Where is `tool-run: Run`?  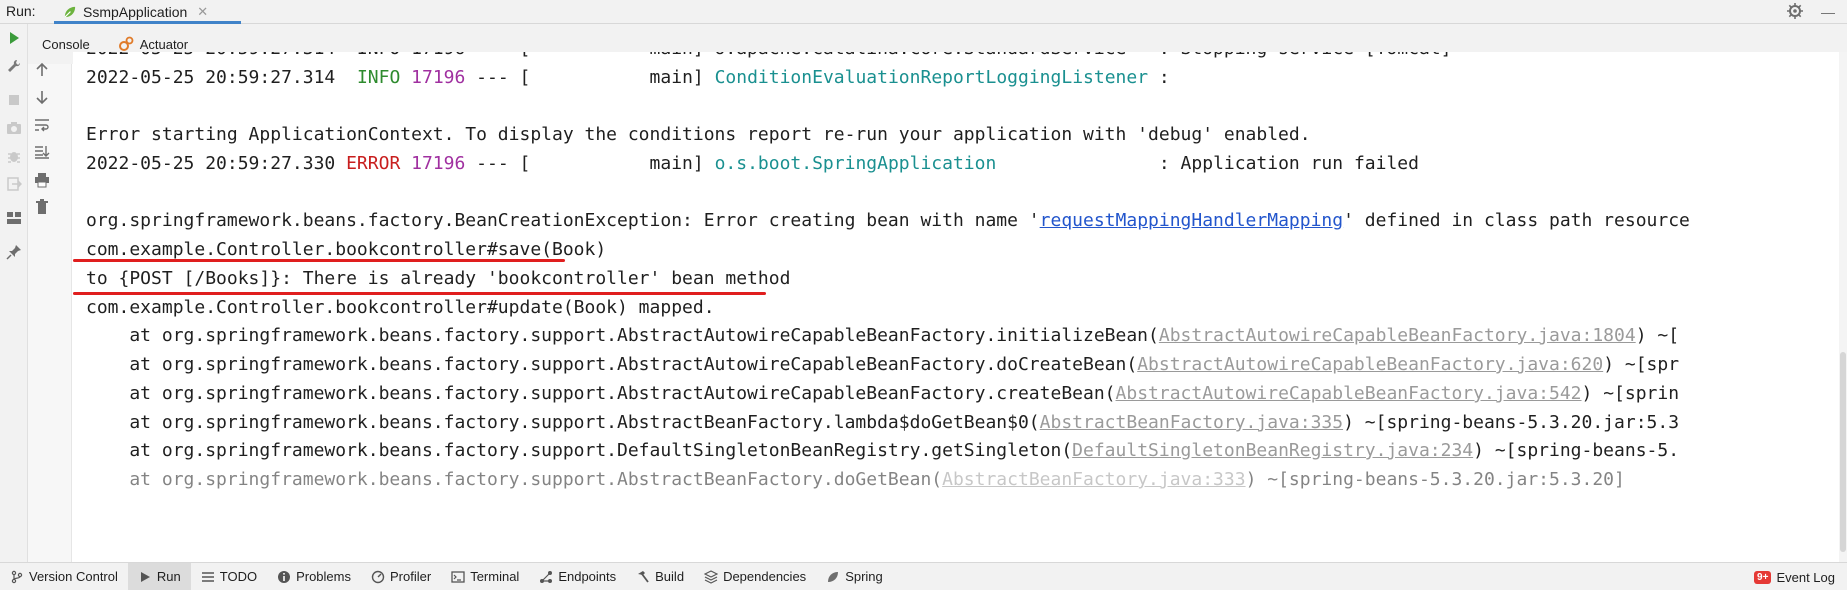 tool-run: Run is located at coordinates (159, 576).